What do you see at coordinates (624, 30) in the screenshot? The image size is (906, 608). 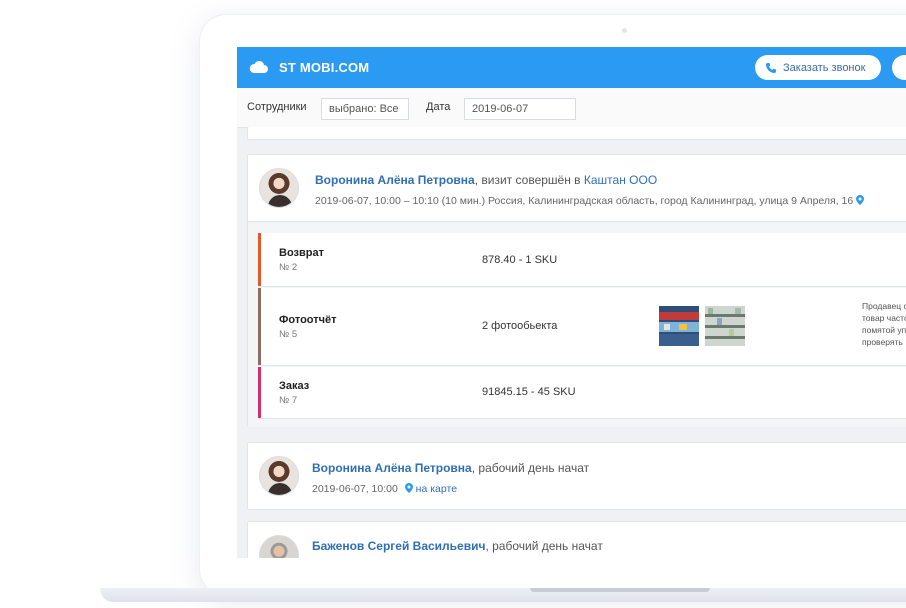 I see `camera-dot` at bounding box center [624, 30].